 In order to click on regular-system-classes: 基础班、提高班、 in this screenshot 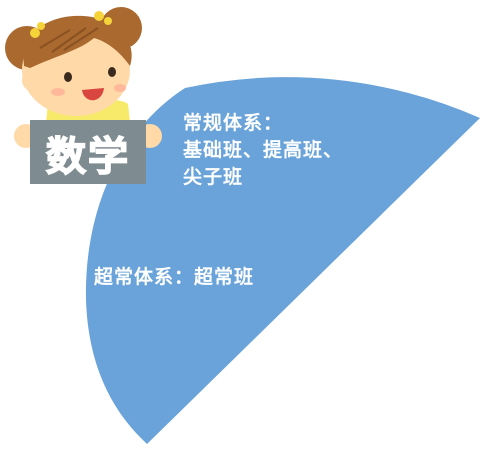, I will do `click(263, 150)`.